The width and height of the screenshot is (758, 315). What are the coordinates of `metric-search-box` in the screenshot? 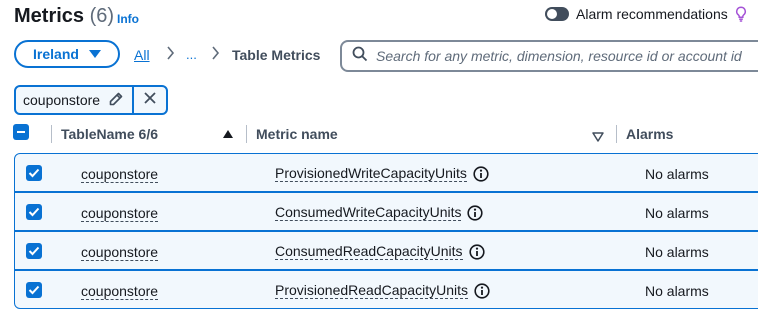 It's located at (549, 56).